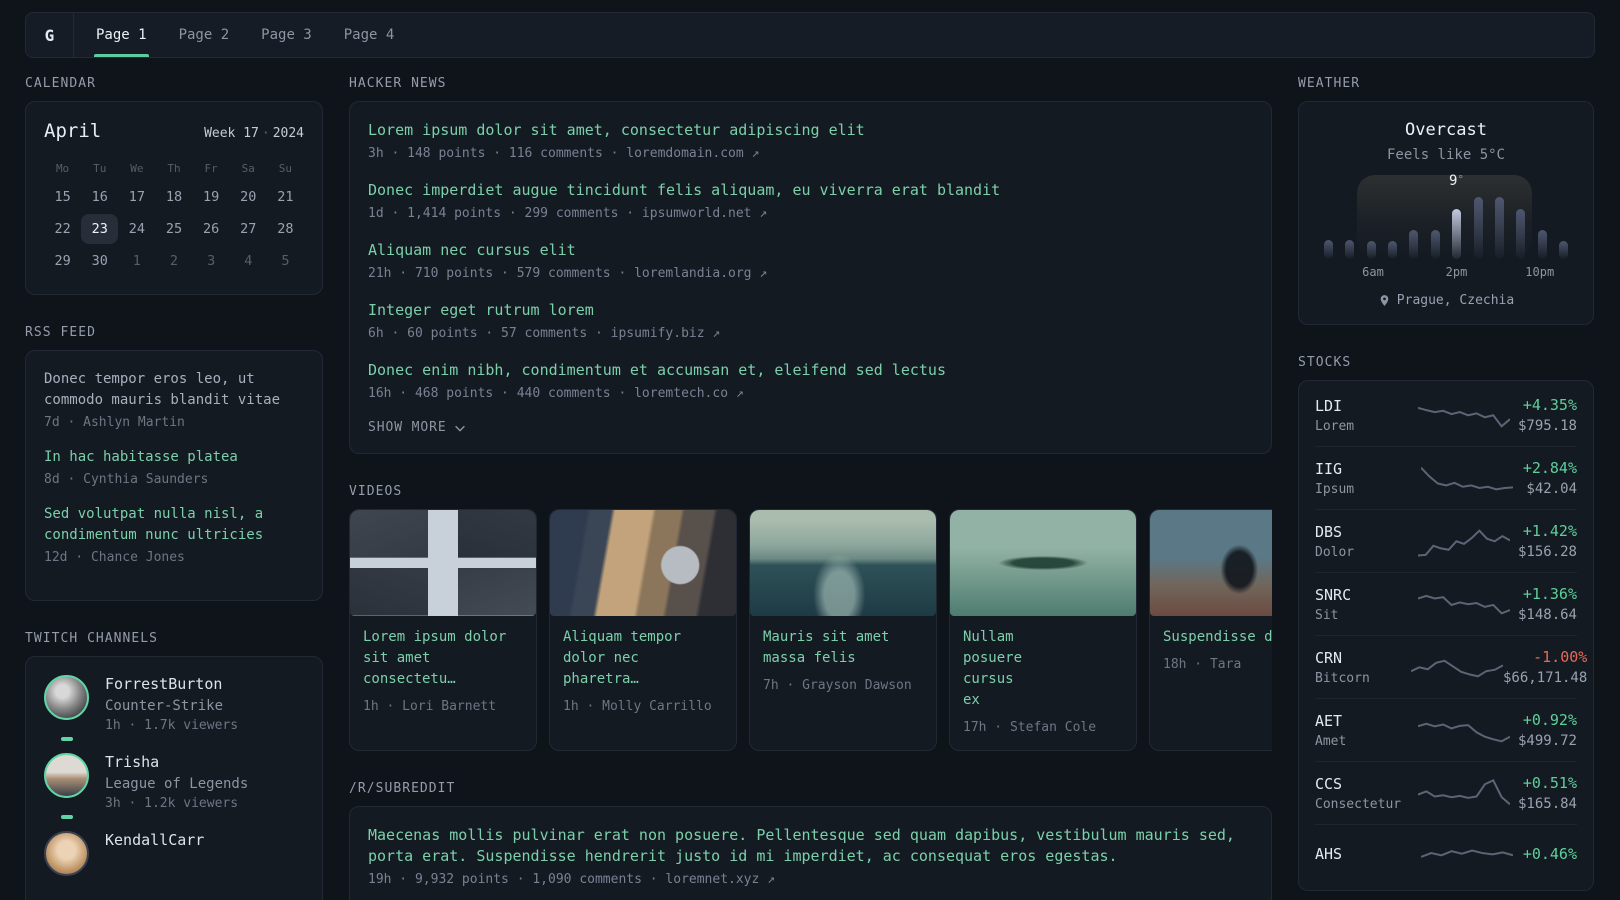 The image size is (1620, 900). What do you see at coordinates (62, 261) in the screenshot?
I see `calendar-day: 29` at bounding box center [62, 261].